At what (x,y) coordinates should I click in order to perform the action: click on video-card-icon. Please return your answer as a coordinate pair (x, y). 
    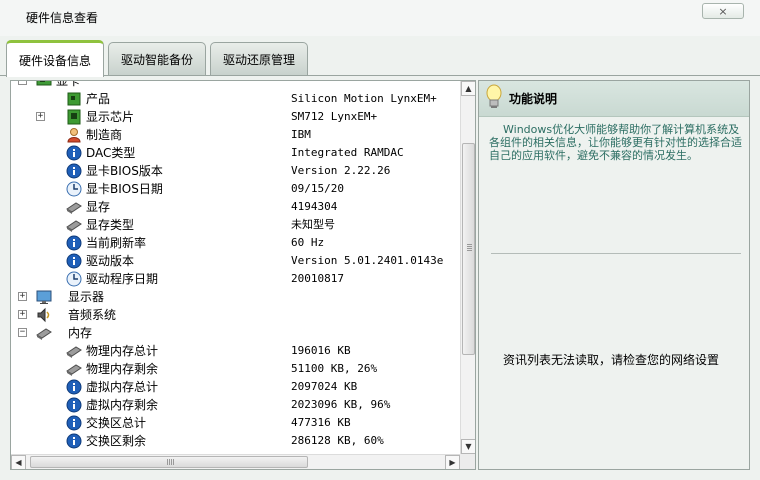
    Looking at the image, I should click on (44, 83).